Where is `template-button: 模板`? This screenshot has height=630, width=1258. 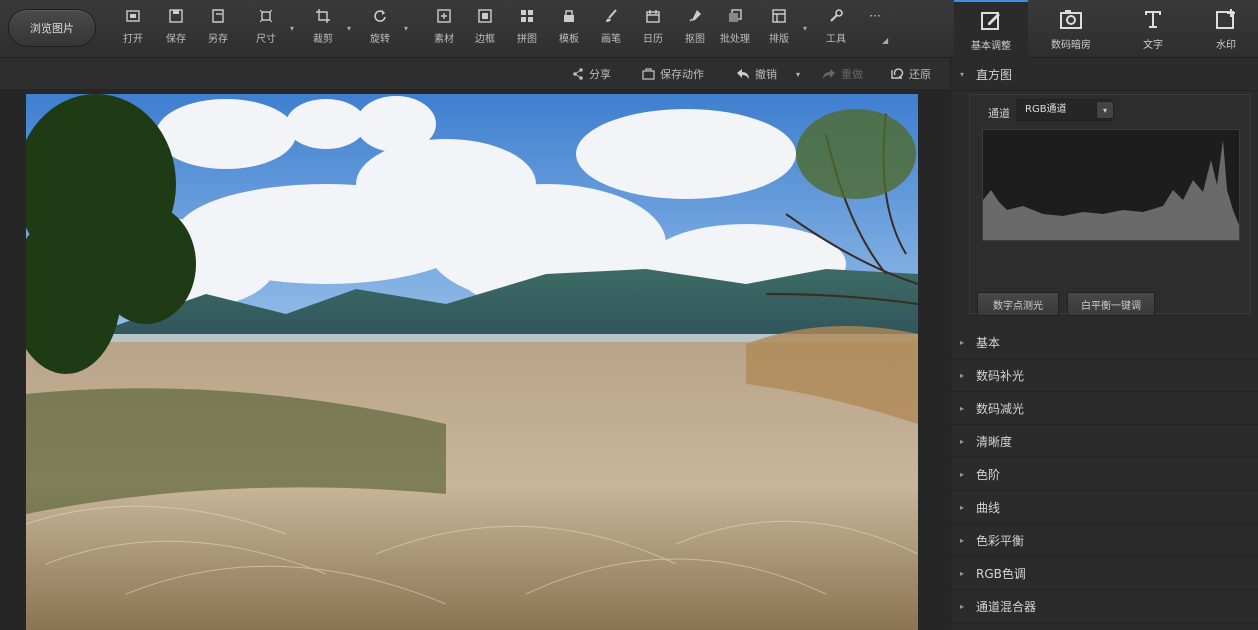 template-button: 模板 is located at coordinates (569, 29).